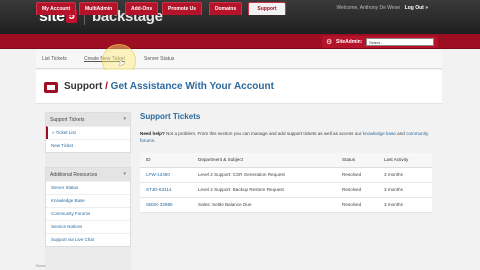 The image size is (480, 270). What do you see at coordinates (88, 200) in the screenshot?
I see `sidebar-item-knowledge-base: Knowledge Base` at bounding box center [88, 200].